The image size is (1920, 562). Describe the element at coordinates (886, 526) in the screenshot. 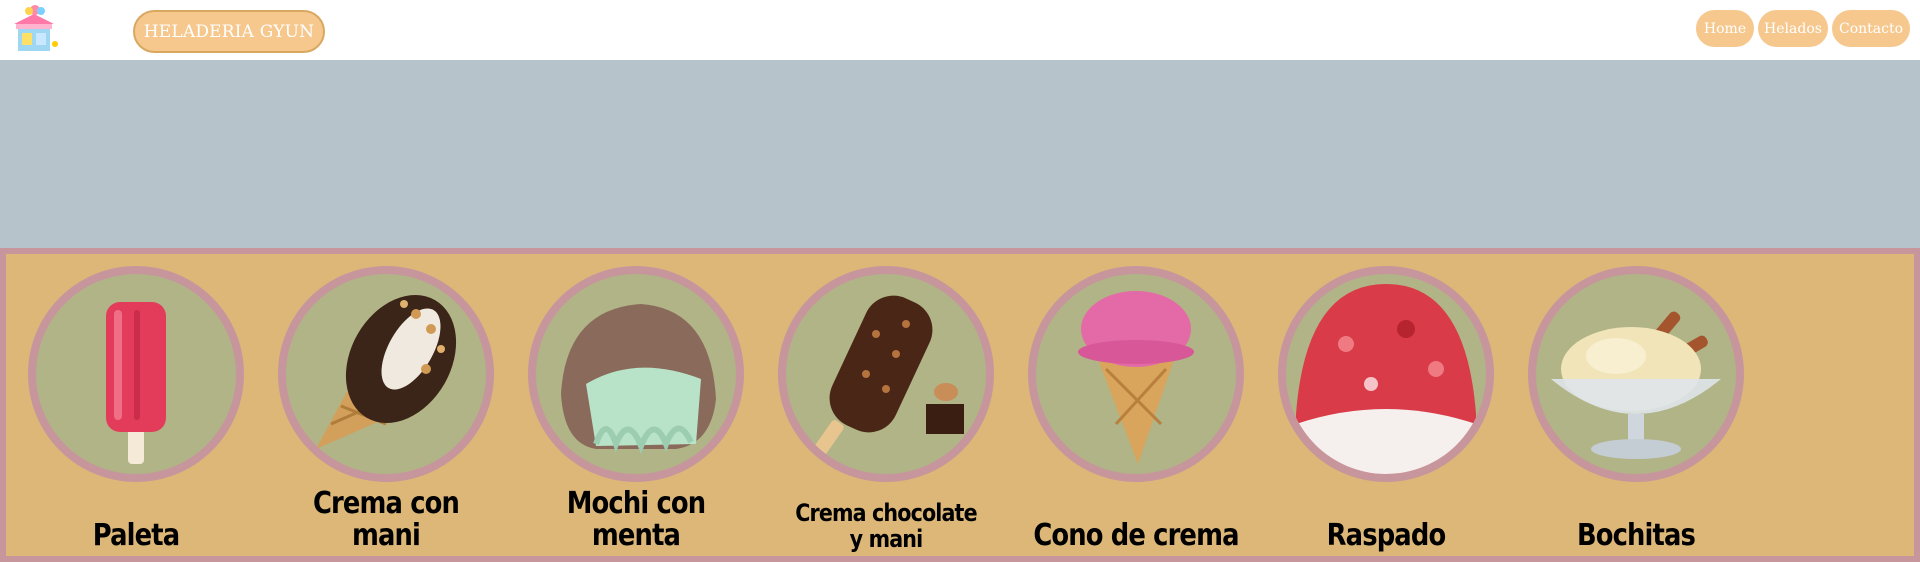

I see `product-label: Crema chocolate y mani` at that location.